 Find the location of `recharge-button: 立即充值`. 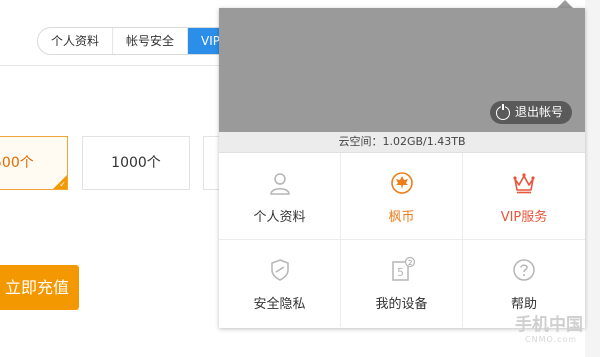

recharge-button: 立即充值 is located at coordinates (39, 287).